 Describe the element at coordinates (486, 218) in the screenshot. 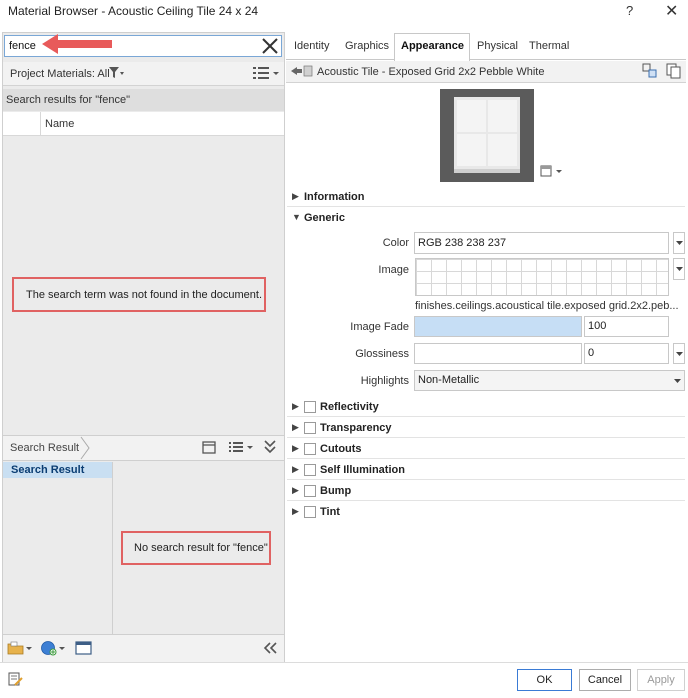

I see `section-generic: ▼ Generic` at that location.